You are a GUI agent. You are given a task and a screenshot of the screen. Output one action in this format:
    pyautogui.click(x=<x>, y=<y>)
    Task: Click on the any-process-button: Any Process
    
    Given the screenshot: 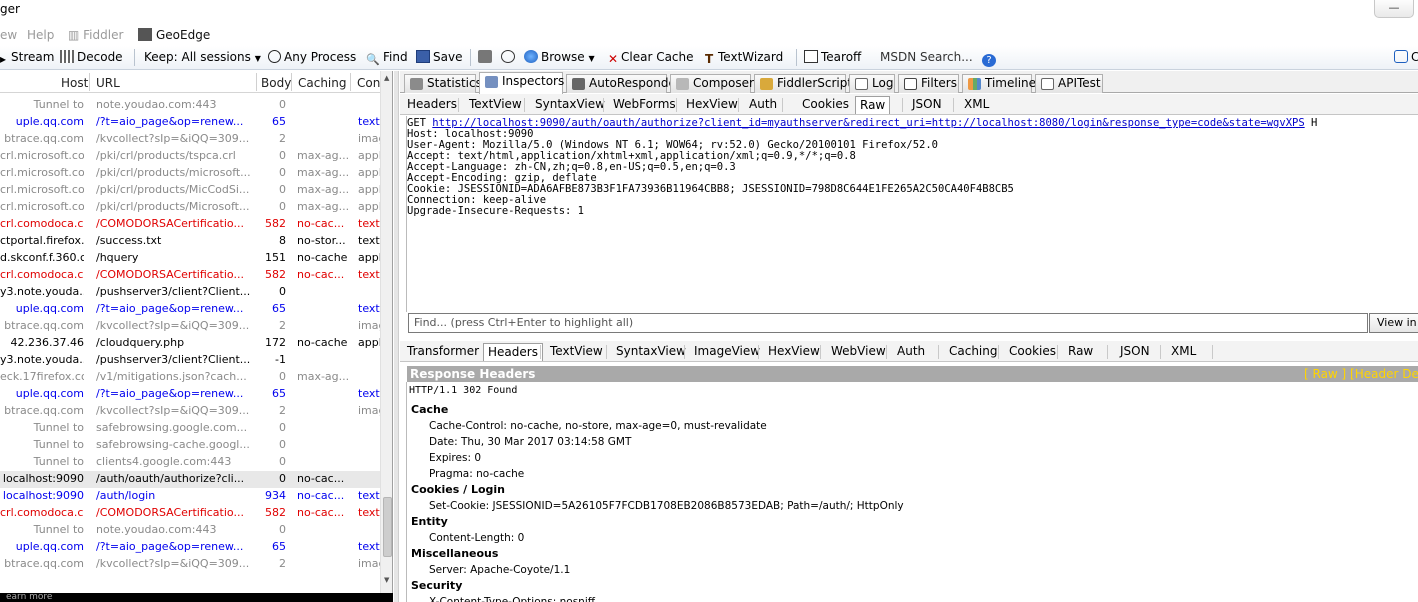 What is the action you would take?
    pyautogui.click(x=312, y=57)
    